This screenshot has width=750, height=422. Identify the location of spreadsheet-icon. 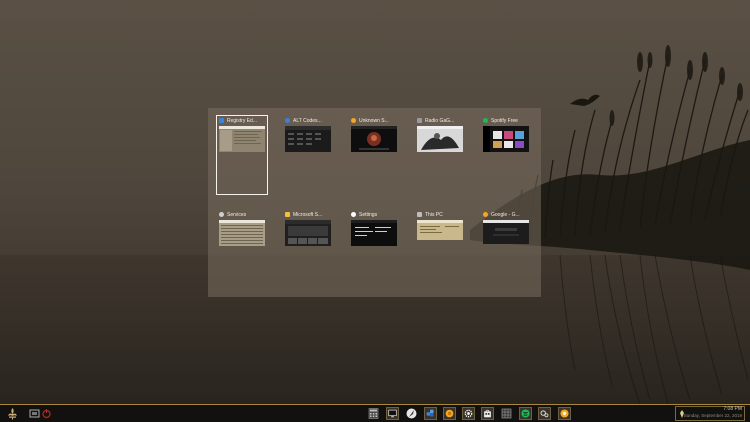
(506, 413).